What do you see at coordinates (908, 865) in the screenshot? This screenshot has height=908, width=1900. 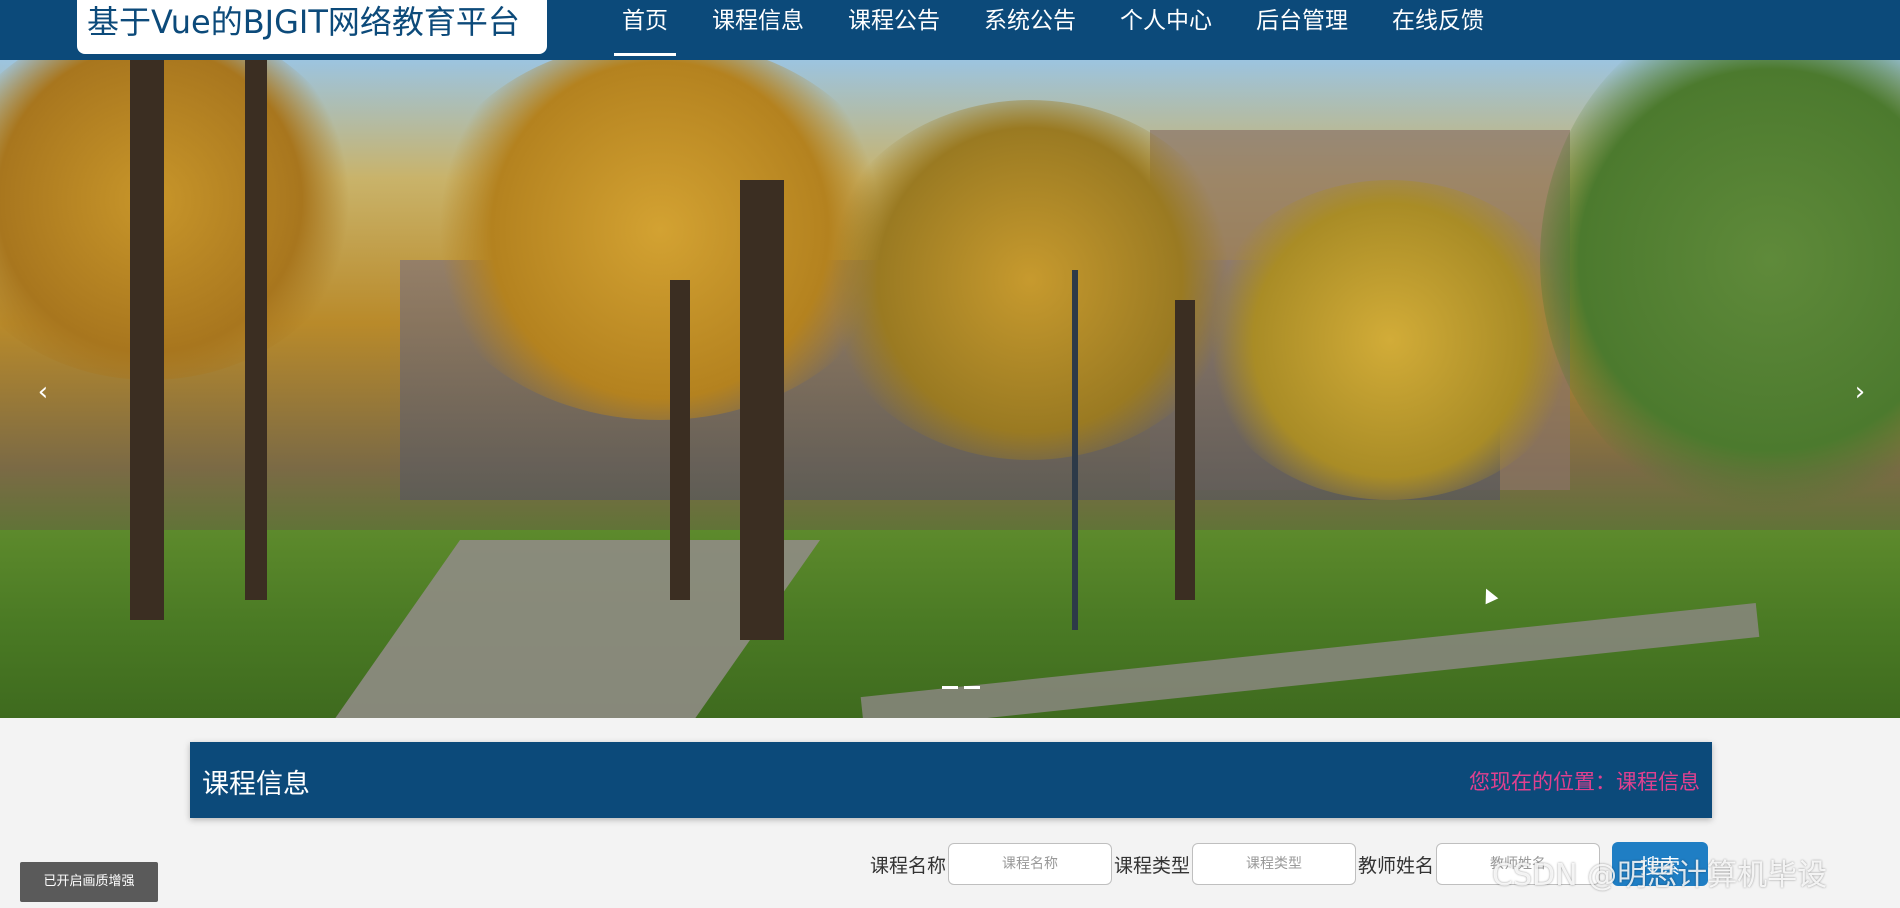 I see `course-name-label: 课程名称` at bounding box center [908, 865].